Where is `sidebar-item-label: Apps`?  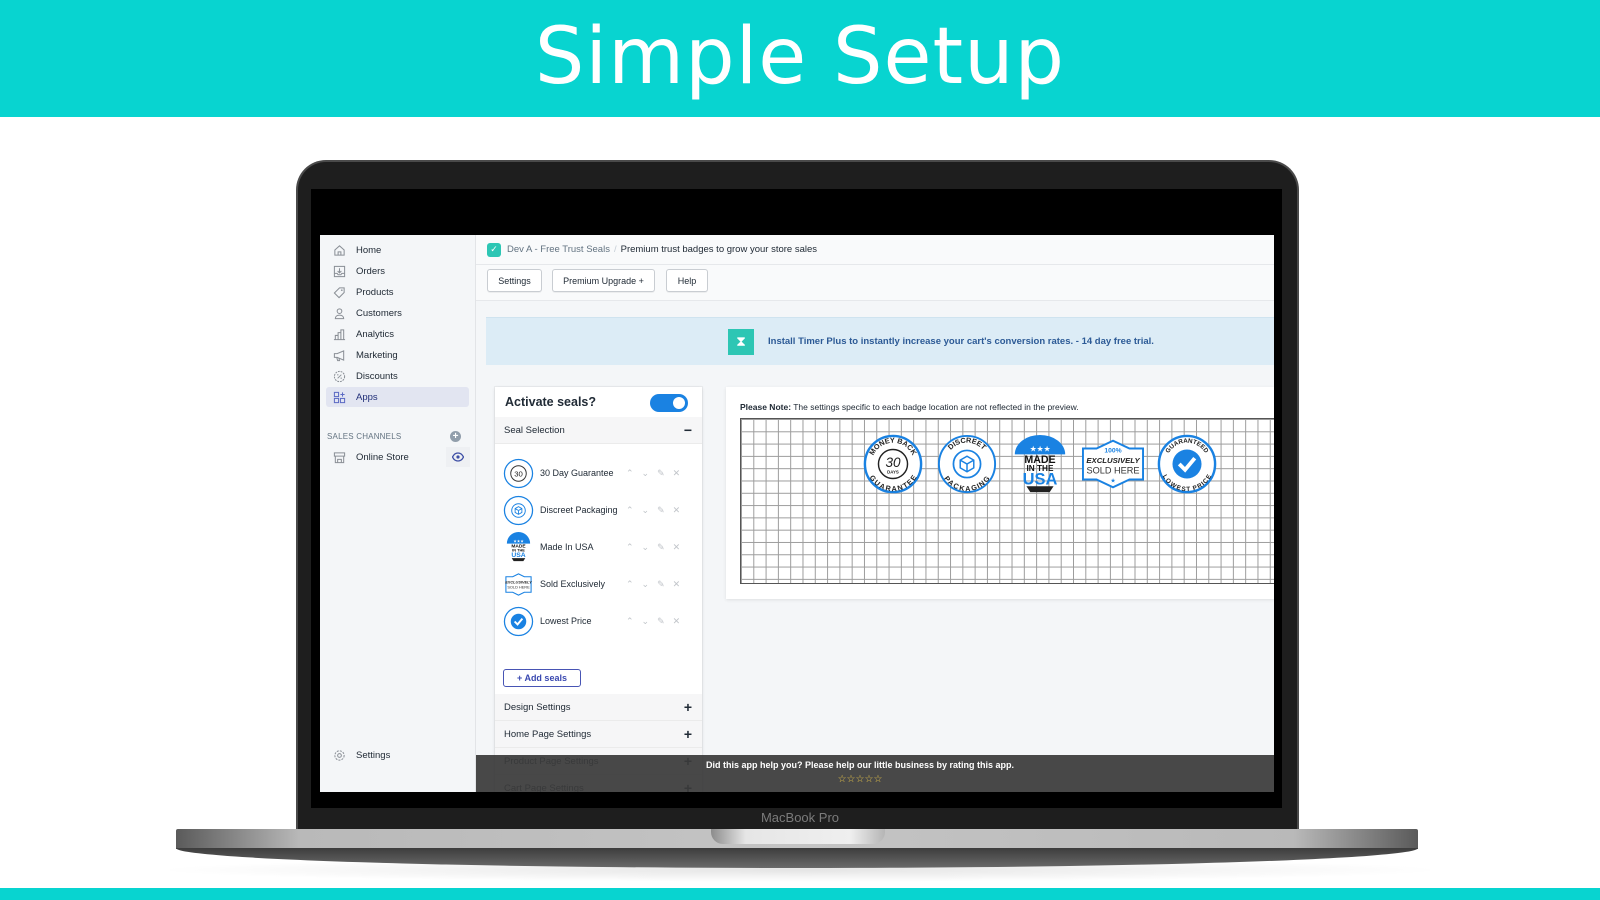
sidebar-item-label: Apps is located at coordinates (367, 397).